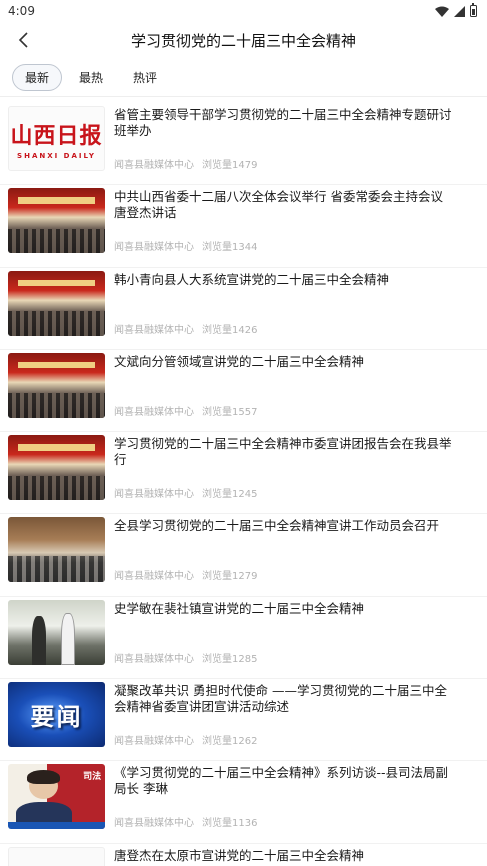 The image size is (487, 866). Describe the element at coordinates (243, 638) in the screenshot. I see `article-item: 史学敏在裴社镇宣讲党的二十届三中全会精神 闻喜县融媒体中心 浏览量1285` at that location.